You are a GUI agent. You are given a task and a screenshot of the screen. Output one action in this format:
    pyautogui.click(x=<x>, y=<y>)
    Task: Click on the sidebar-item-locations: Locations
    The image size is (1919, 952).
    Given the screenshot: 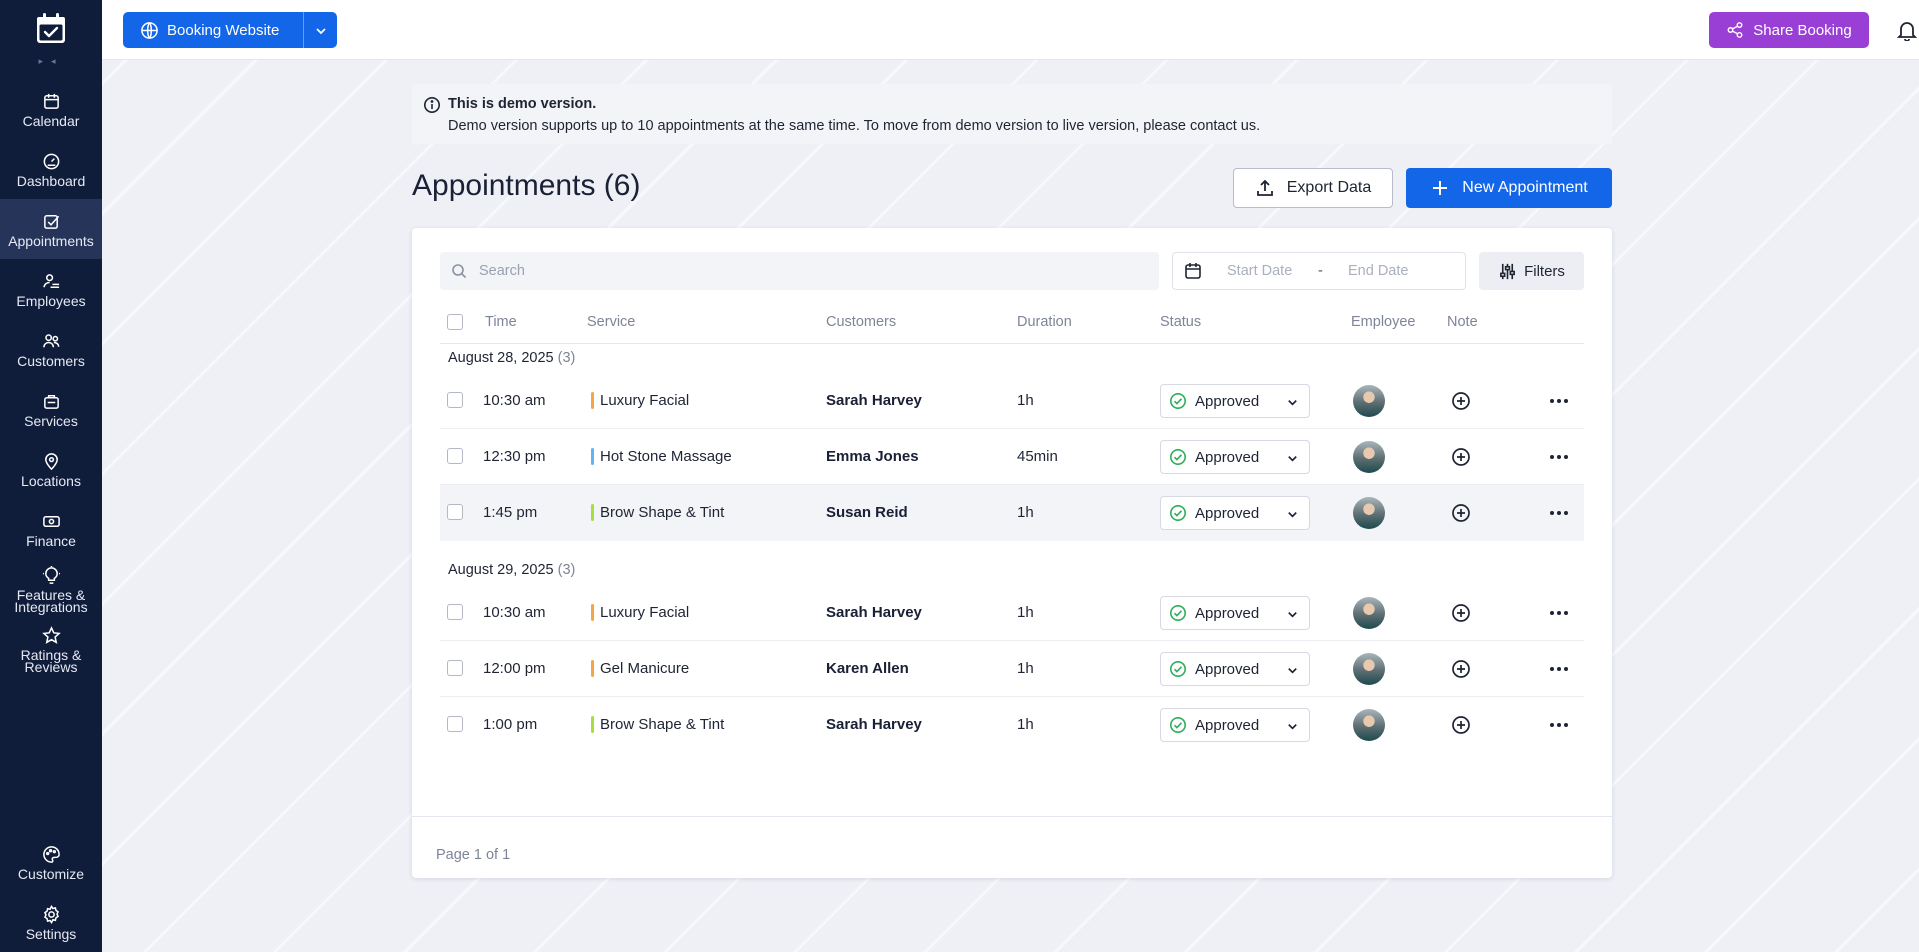 What is the action you would take?
    pyautogui.click(x=51, y=469)
    